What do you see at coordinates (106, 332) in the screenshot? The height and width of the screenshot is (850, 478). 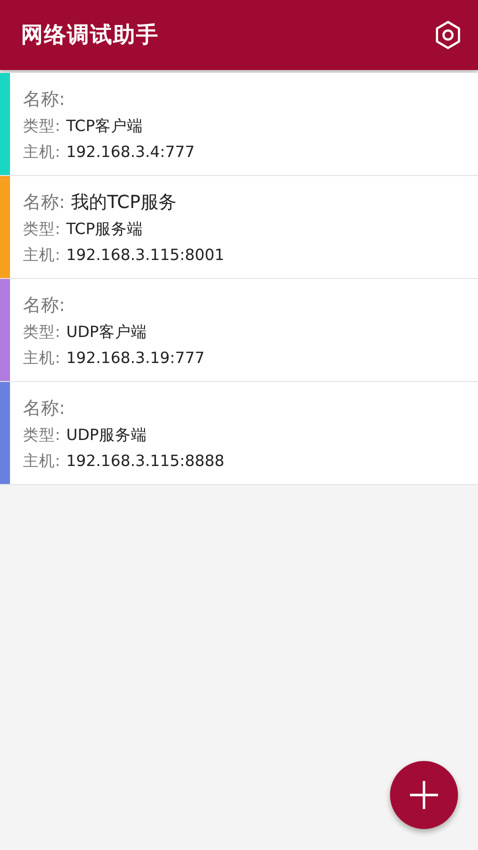 I see `type-value: UDP客户端` at bounding box center [106, 332].